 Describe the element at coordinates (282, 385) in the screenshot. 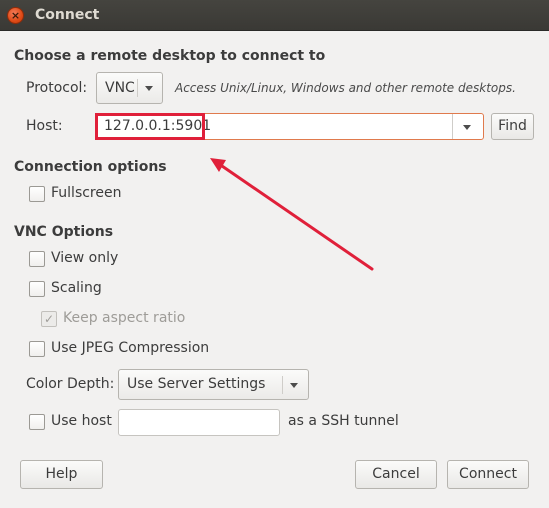

I see `dropdown-separator` at that location.